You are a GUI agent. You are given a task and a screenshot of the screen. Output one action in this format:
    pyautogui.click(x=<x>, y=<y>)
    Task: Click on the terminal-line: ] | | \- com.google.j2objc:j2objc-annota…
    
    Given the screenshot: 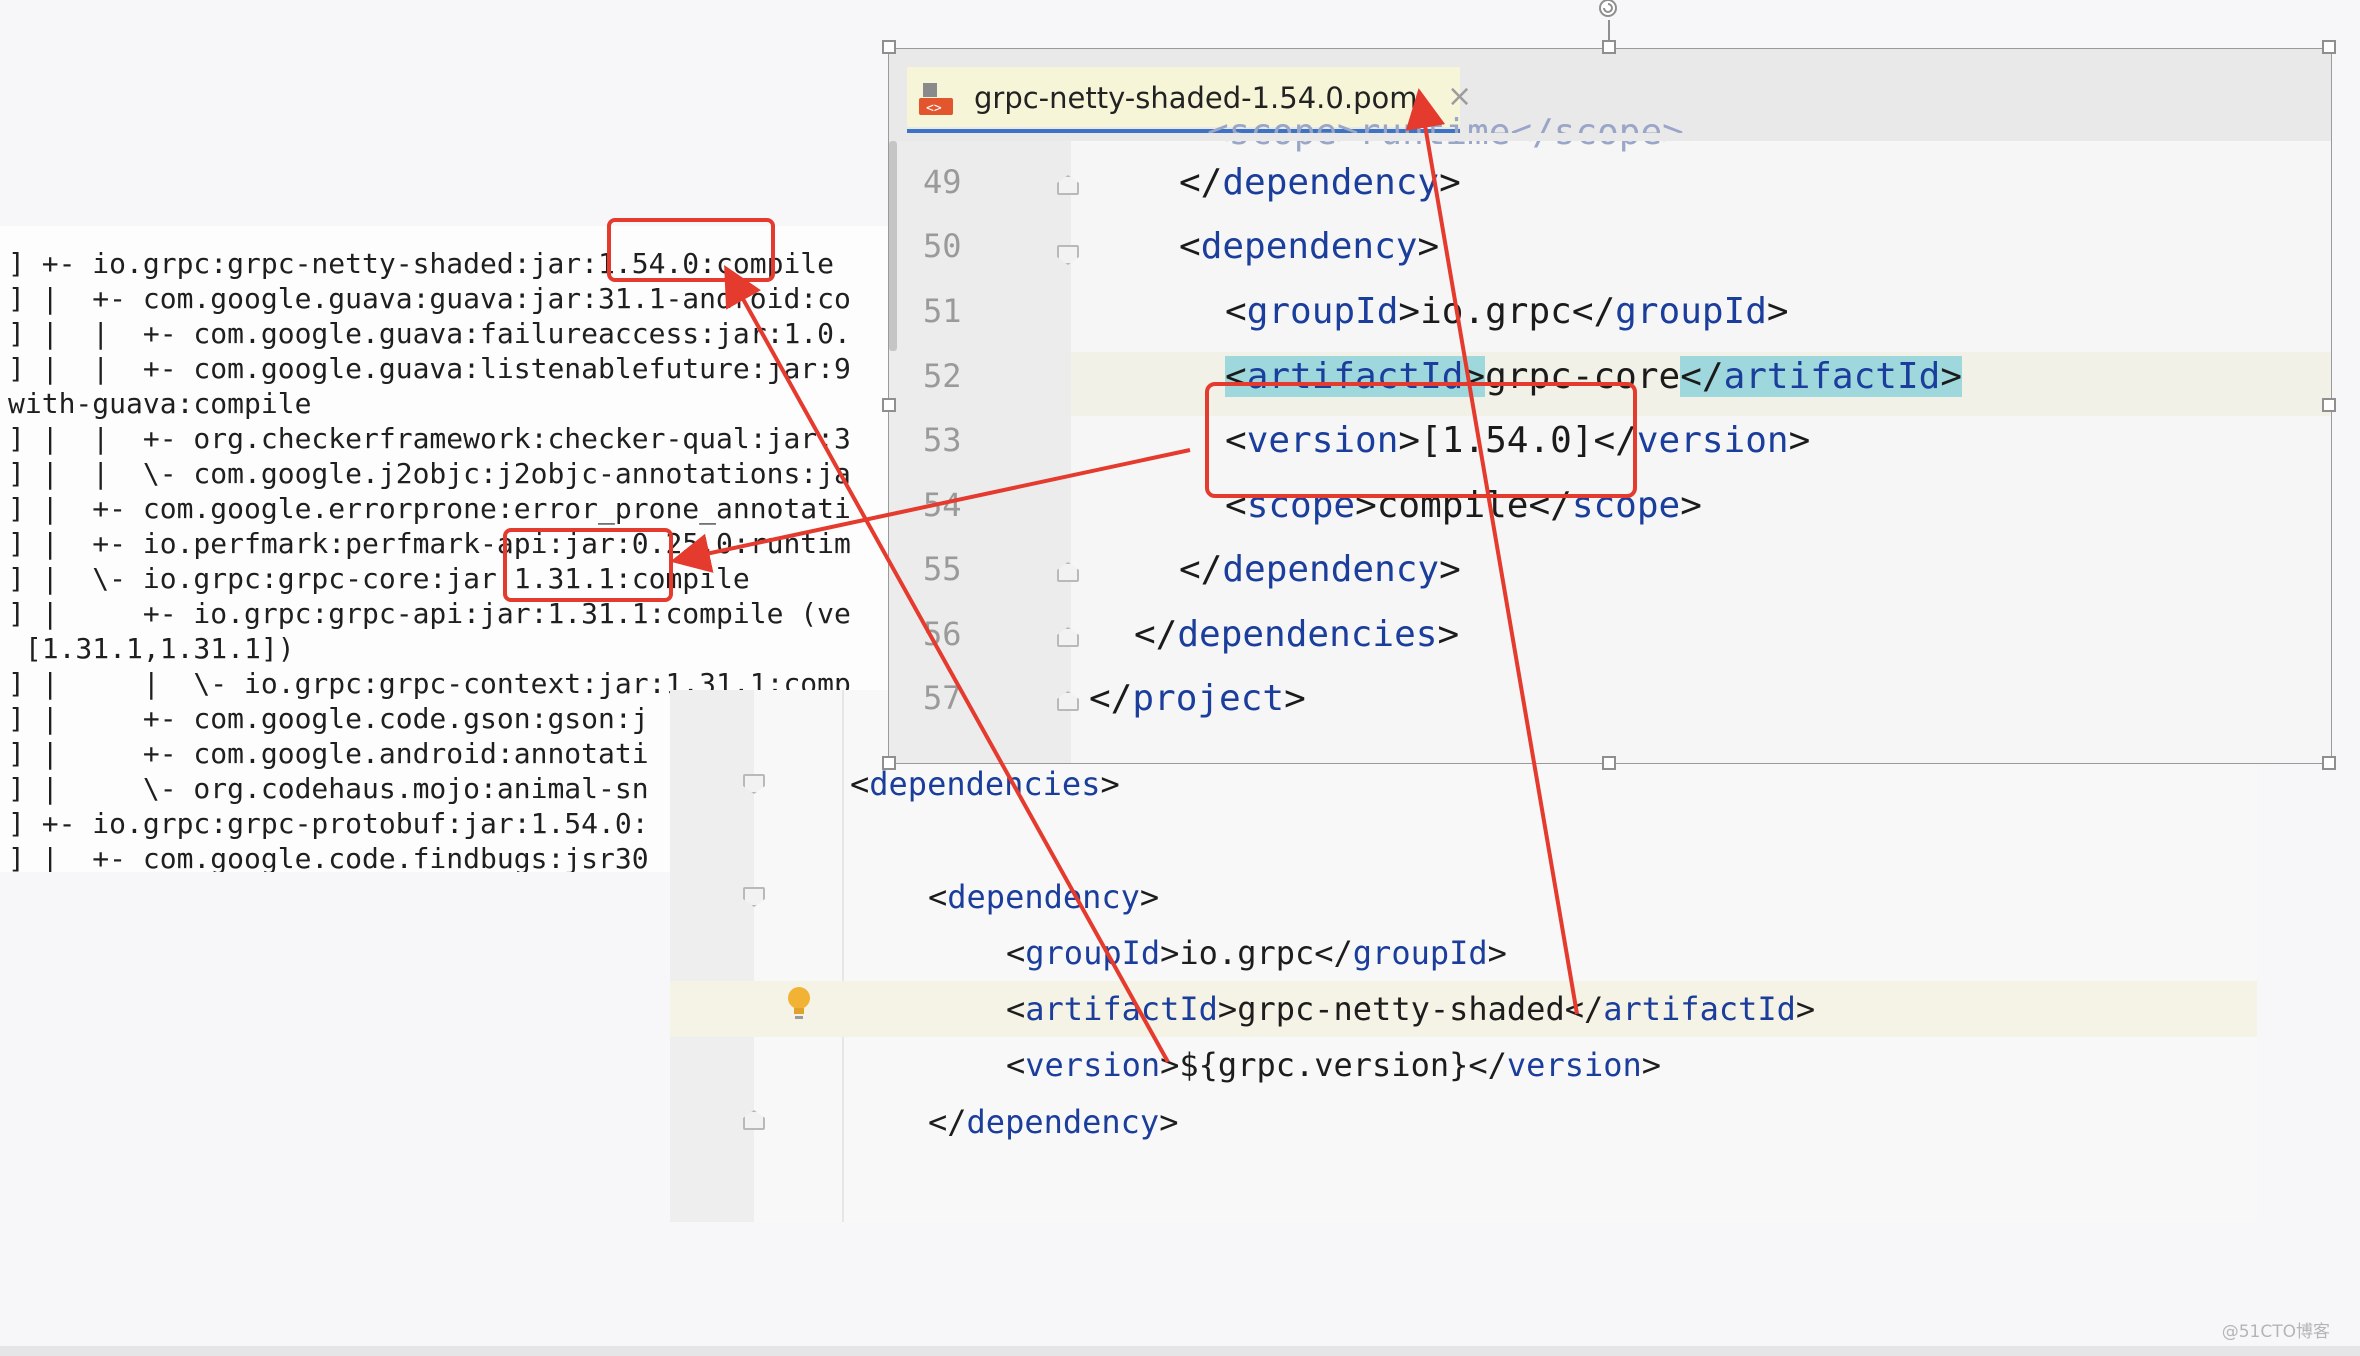 What is the action you would take?
    pyautogui.click(x=429, y=473)
    